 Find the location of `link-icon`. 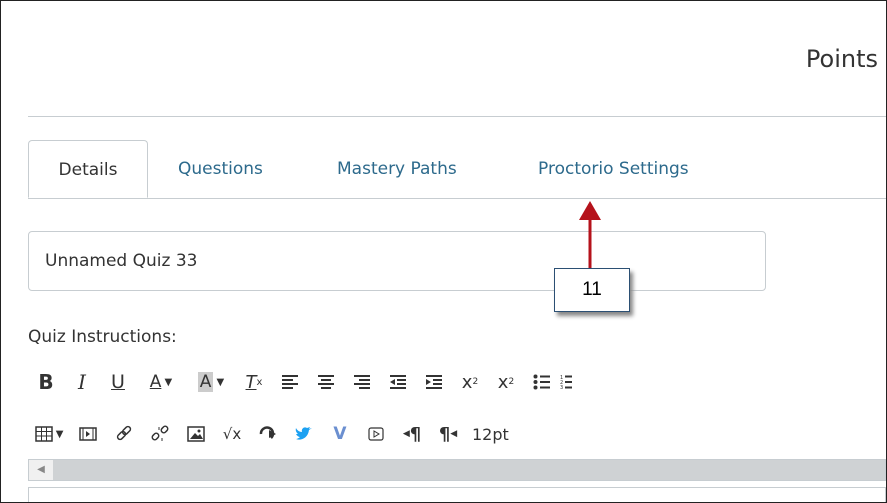

link-icon is located at coordinates (124, 434).